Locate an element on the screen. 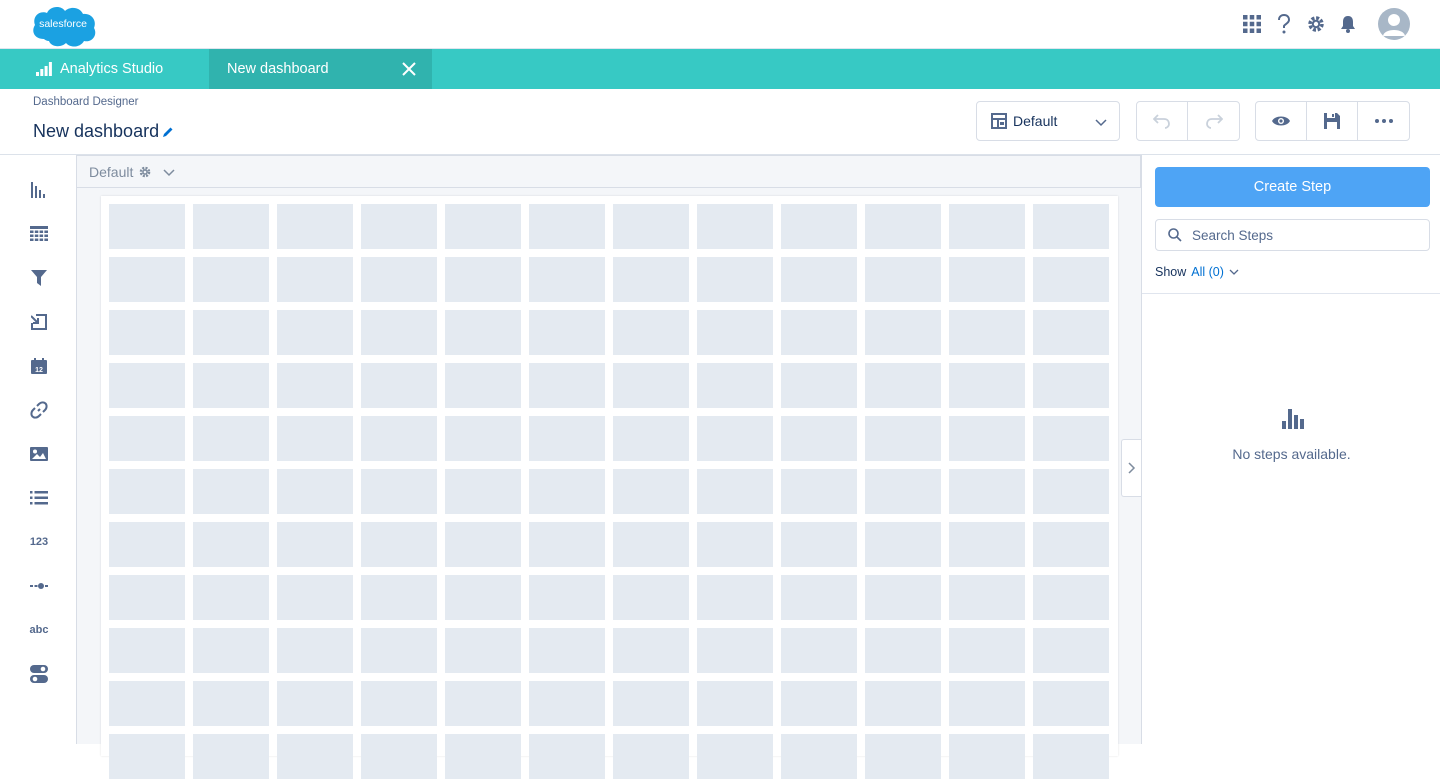 The width and height of the screenshot is (1440, 779). close-tab-icon is located at coordinates (409, 69).